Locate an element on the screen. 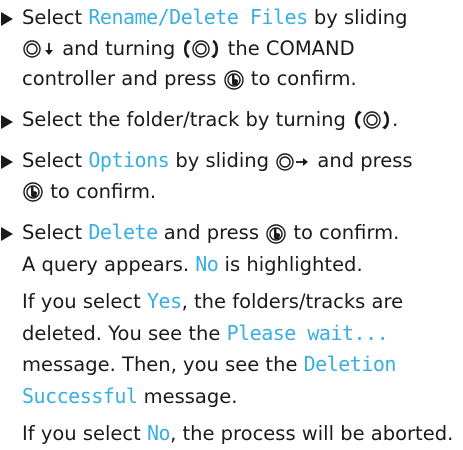 This screenshot has height=450, width=463. menu-label-rename-delete-files: Rename/Delete Files is located at coordinates (198, 17).